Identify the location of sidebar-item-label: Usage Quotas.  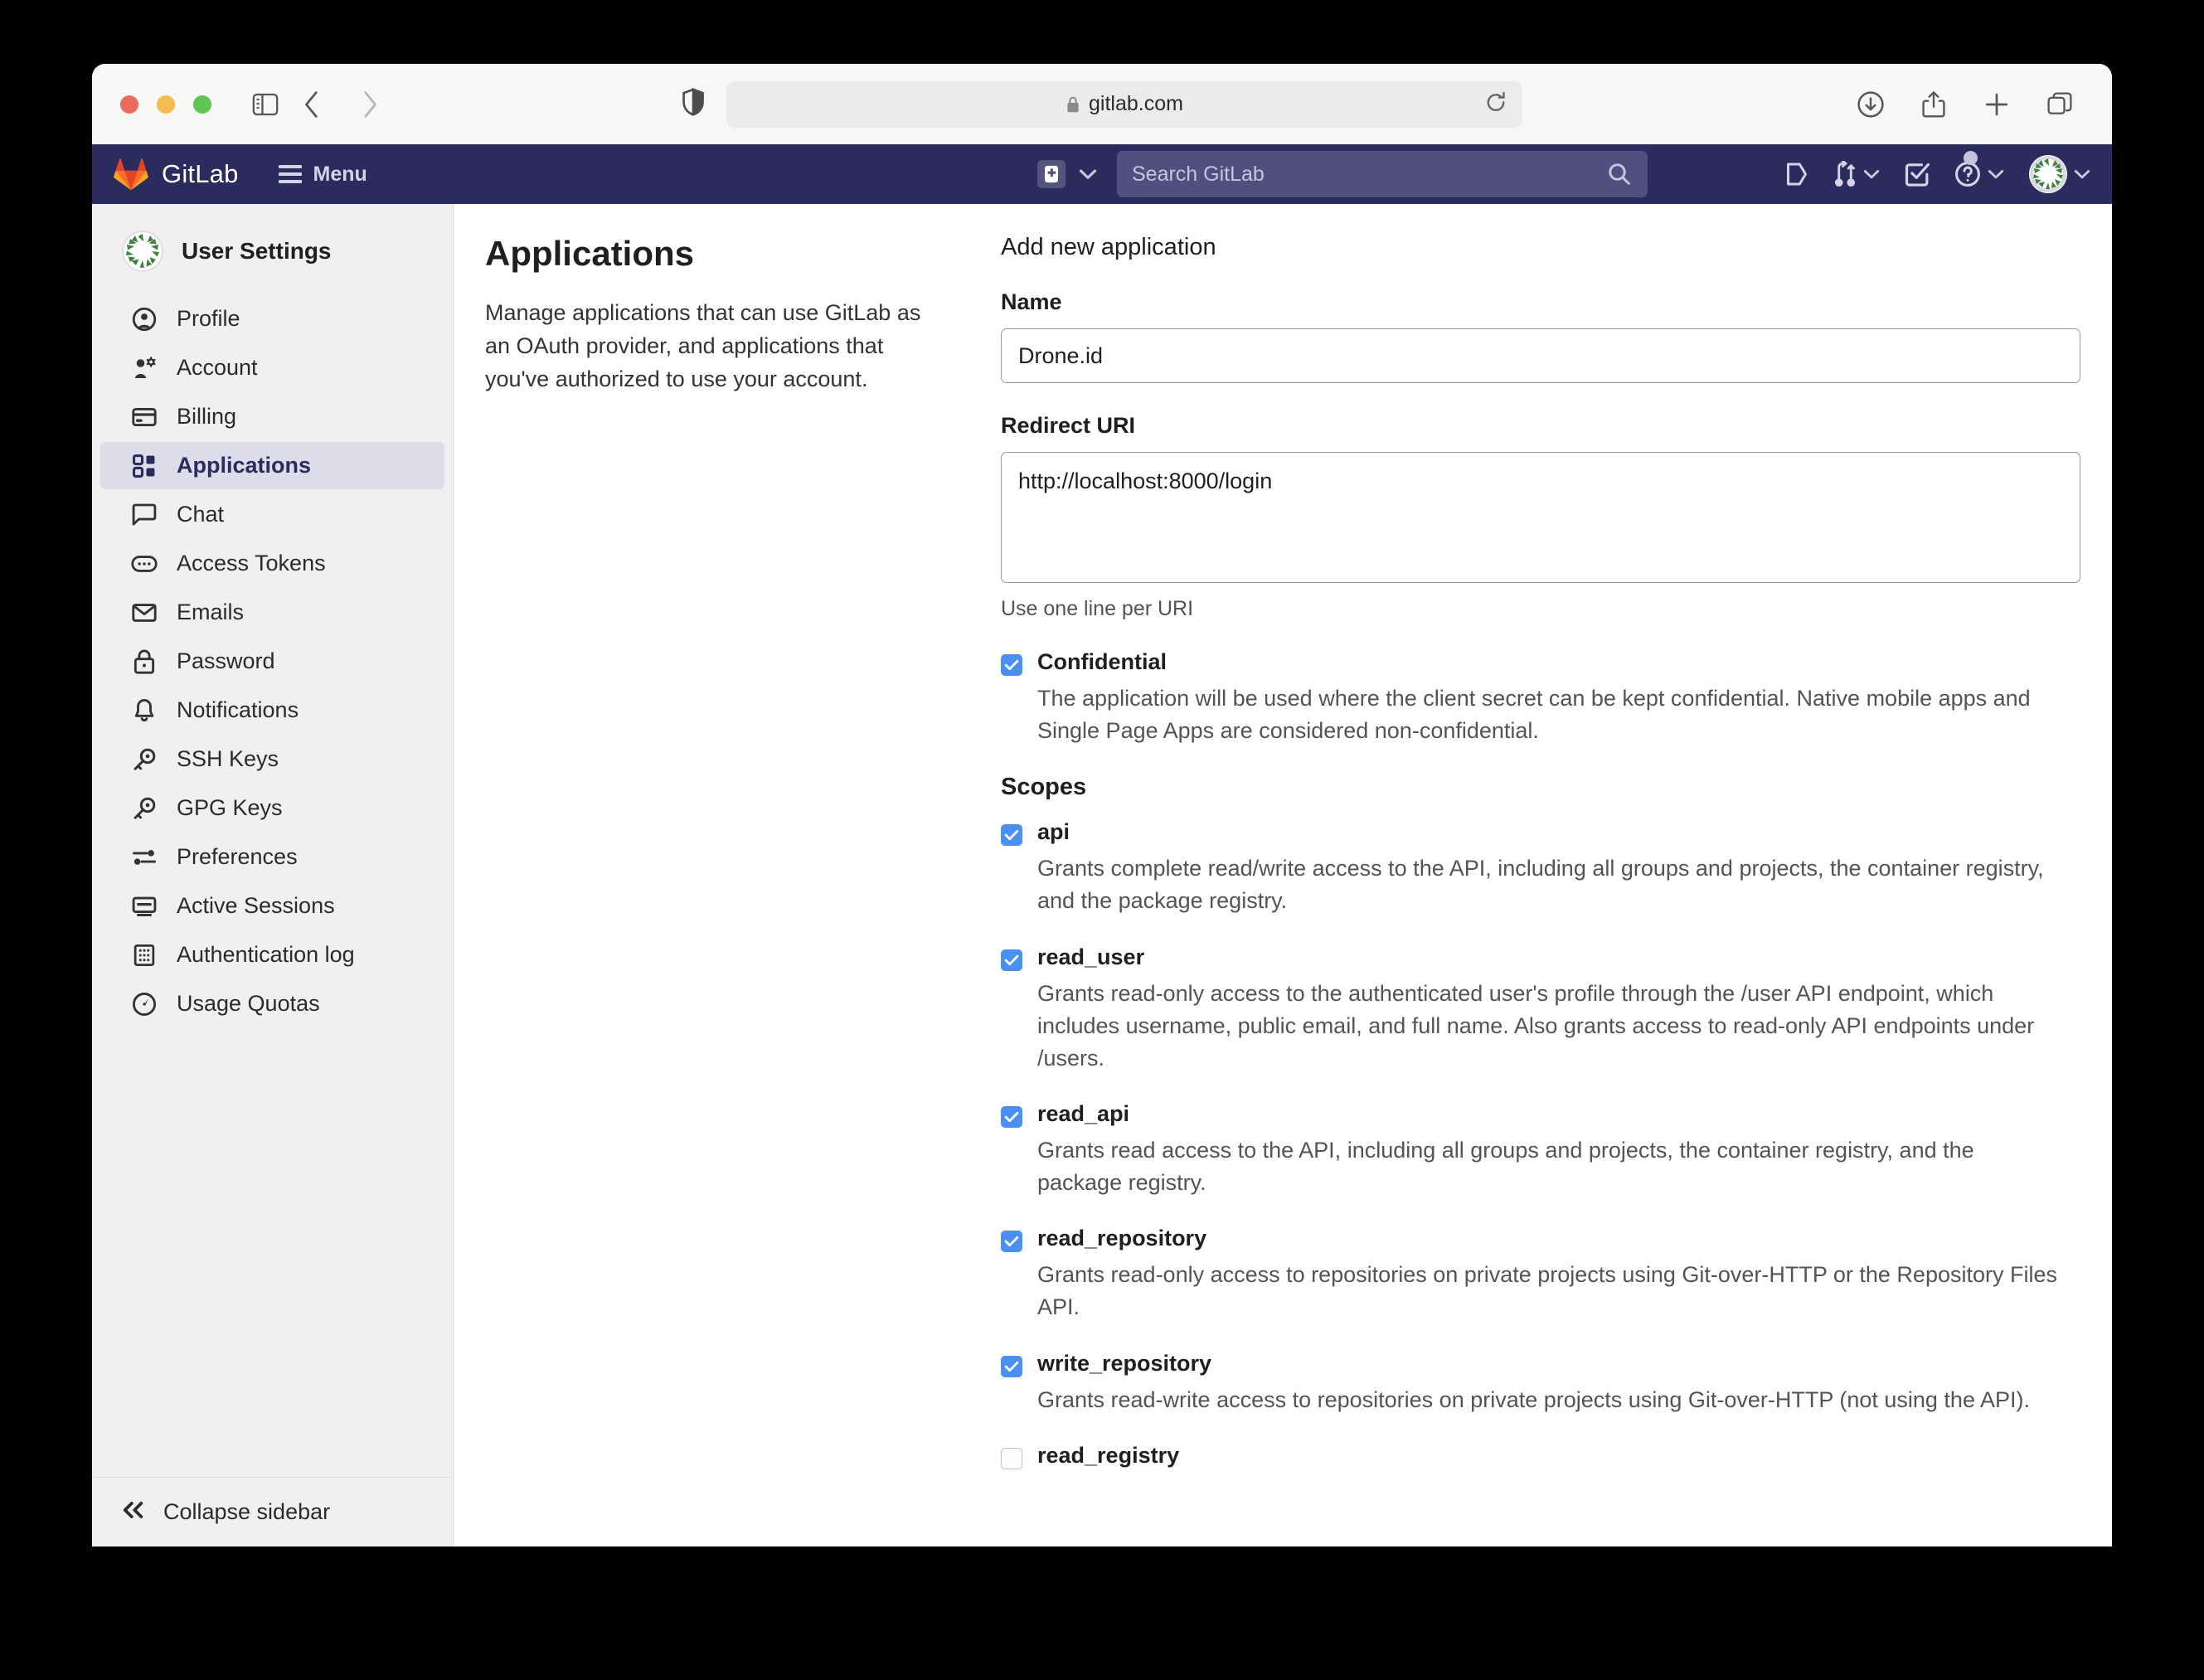
(248, 1003).